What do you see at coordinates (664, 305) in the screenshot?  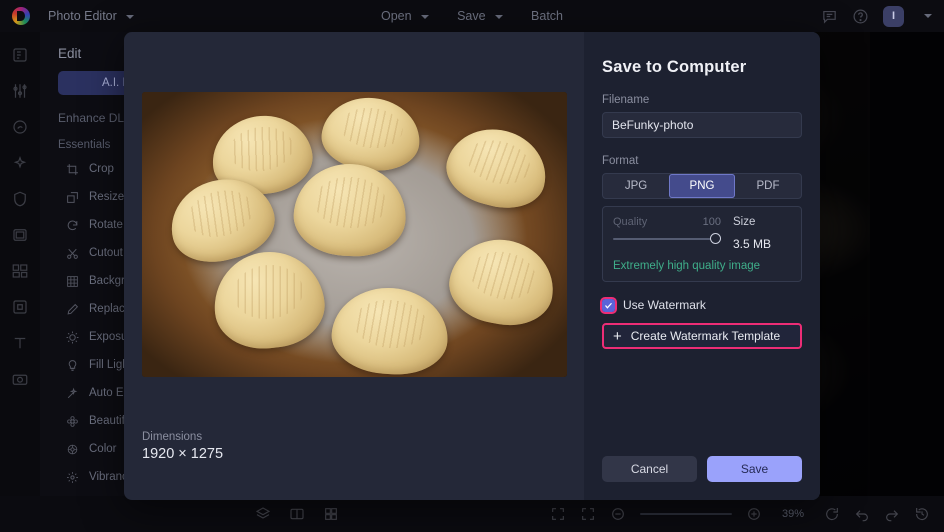 I see `use-watermark-label: Use Watermark` at bounding box center [664, 305].